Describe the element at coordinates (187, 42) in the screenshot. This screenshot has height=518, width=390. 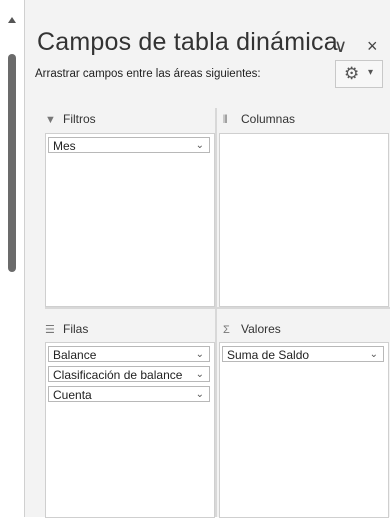
I see `pane-title: Campos de tabla dinámica` at that location.